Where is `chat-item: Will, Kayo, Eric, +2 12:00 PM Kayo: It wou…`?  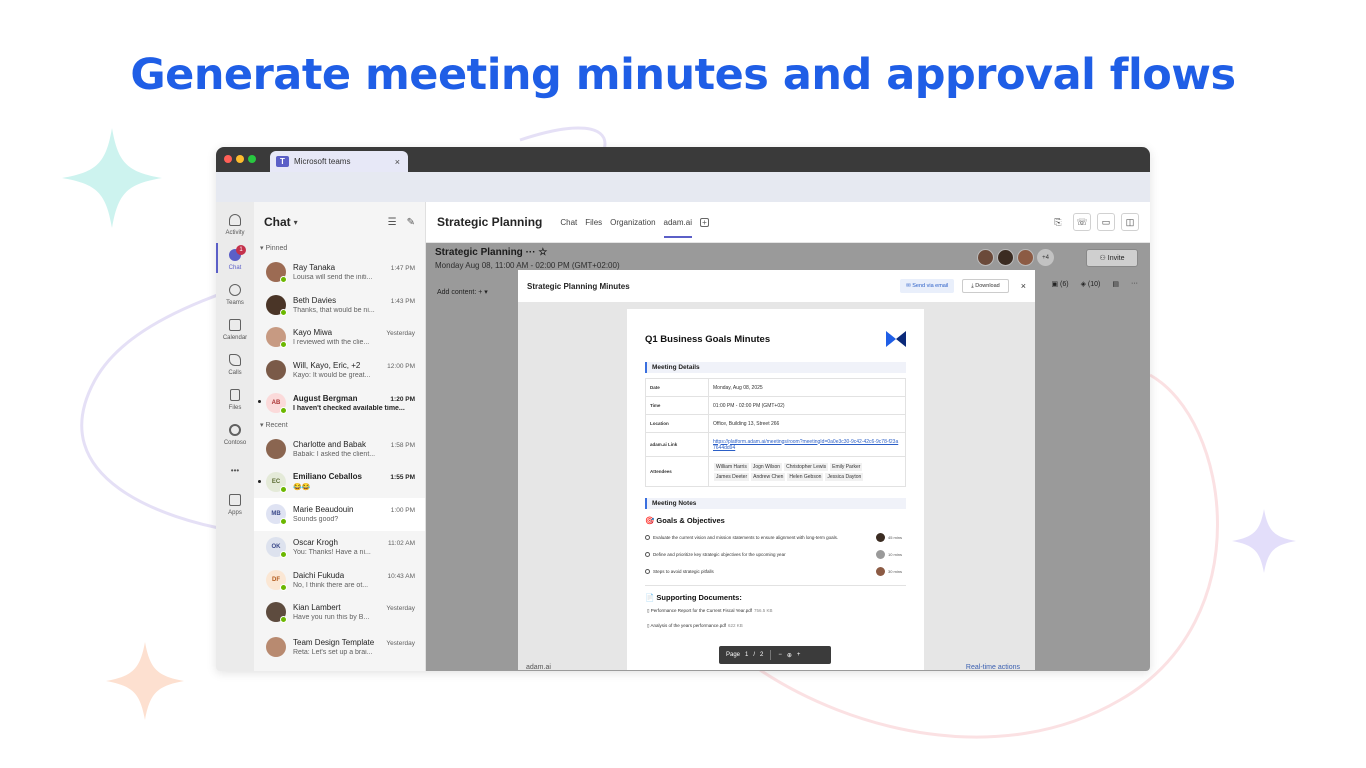 chat-item: Will, Kayo, Eric, +2 12:00 PM Kayo: It wou… is located at coordinates (339, 370).